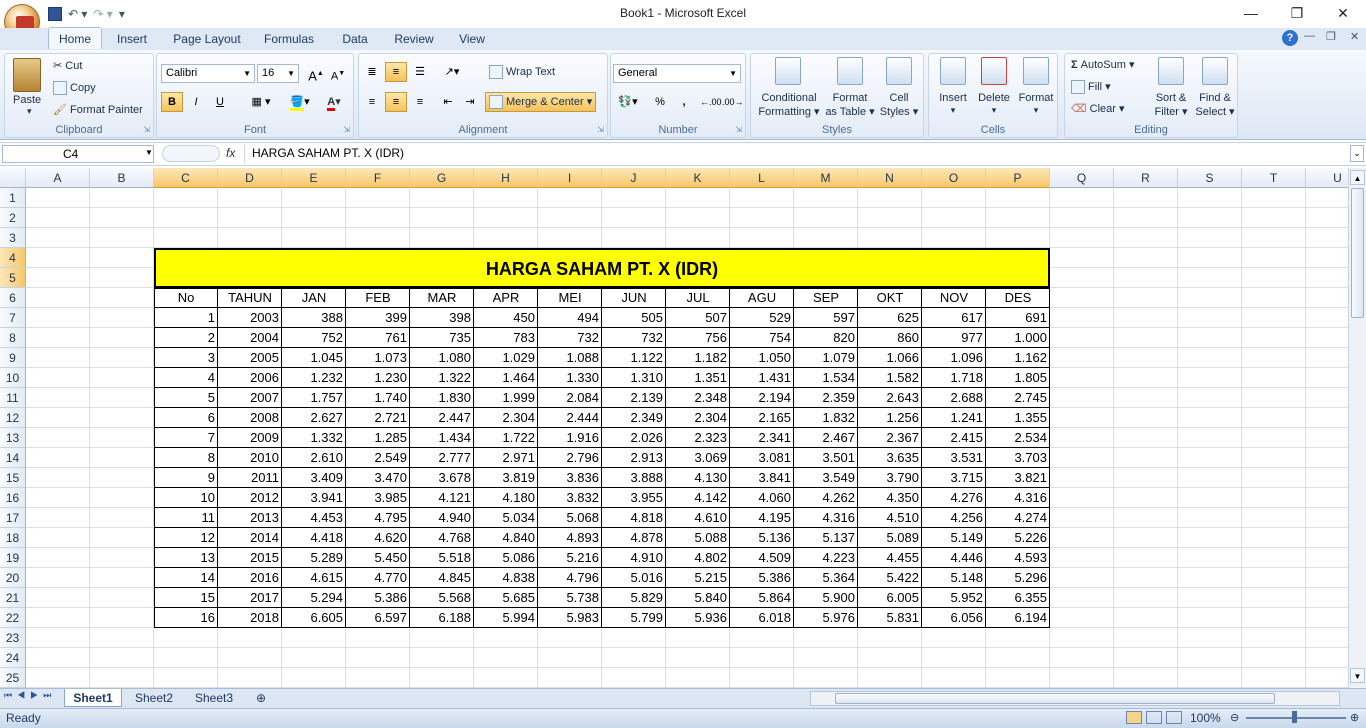 The height and width of the screenshot is (728, 1366). What do you see at coordinates (191, 153) in the screenshot?
I see `formula-bar-handle` at bounding box center [191, 153].